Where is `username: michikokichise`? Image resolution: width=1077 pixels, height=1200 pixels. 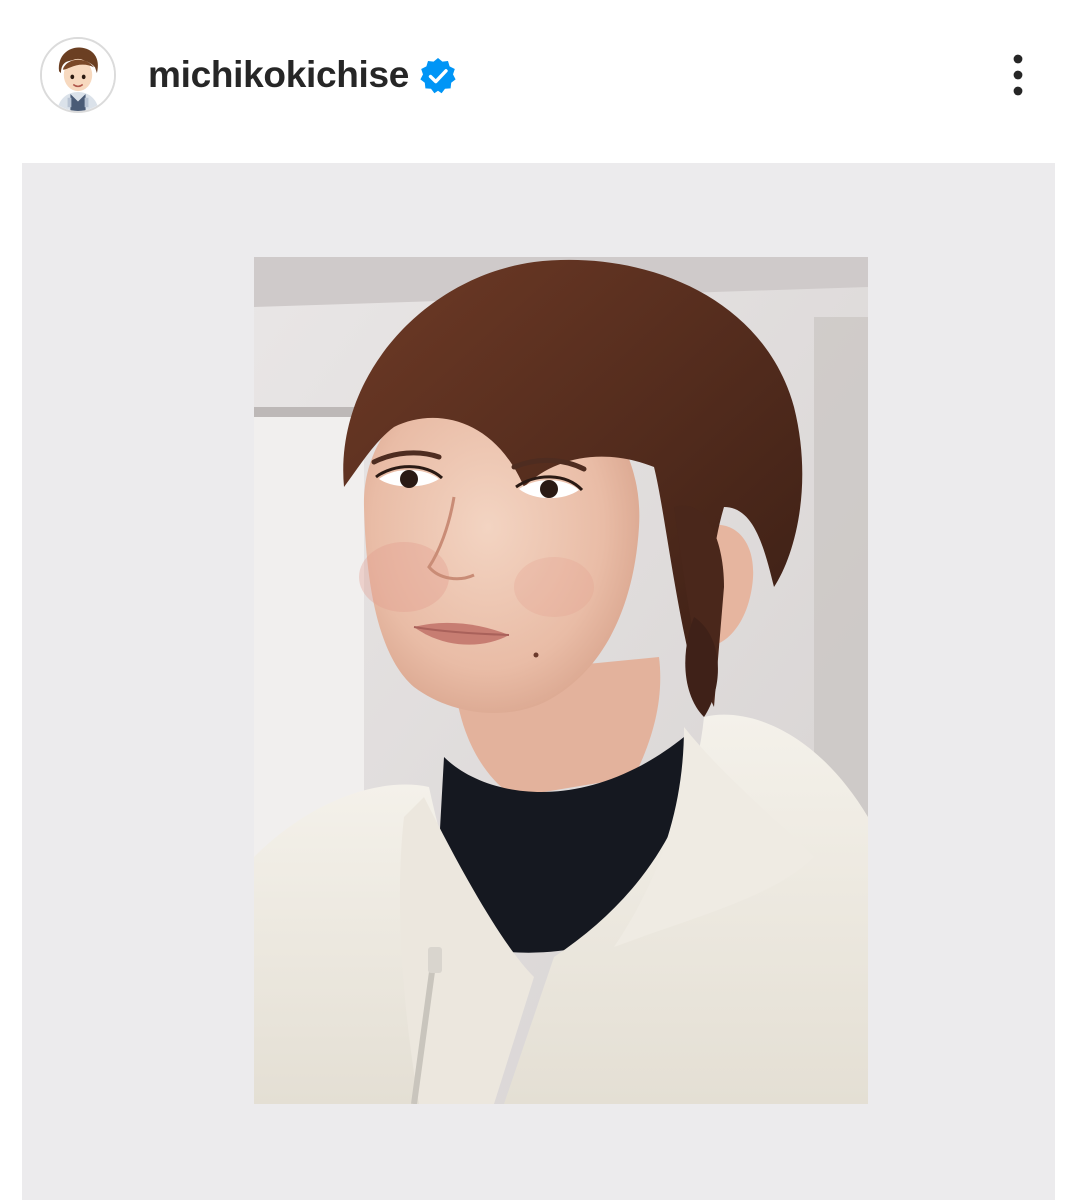
username: michikokichise is located at coordinates (278, 75).